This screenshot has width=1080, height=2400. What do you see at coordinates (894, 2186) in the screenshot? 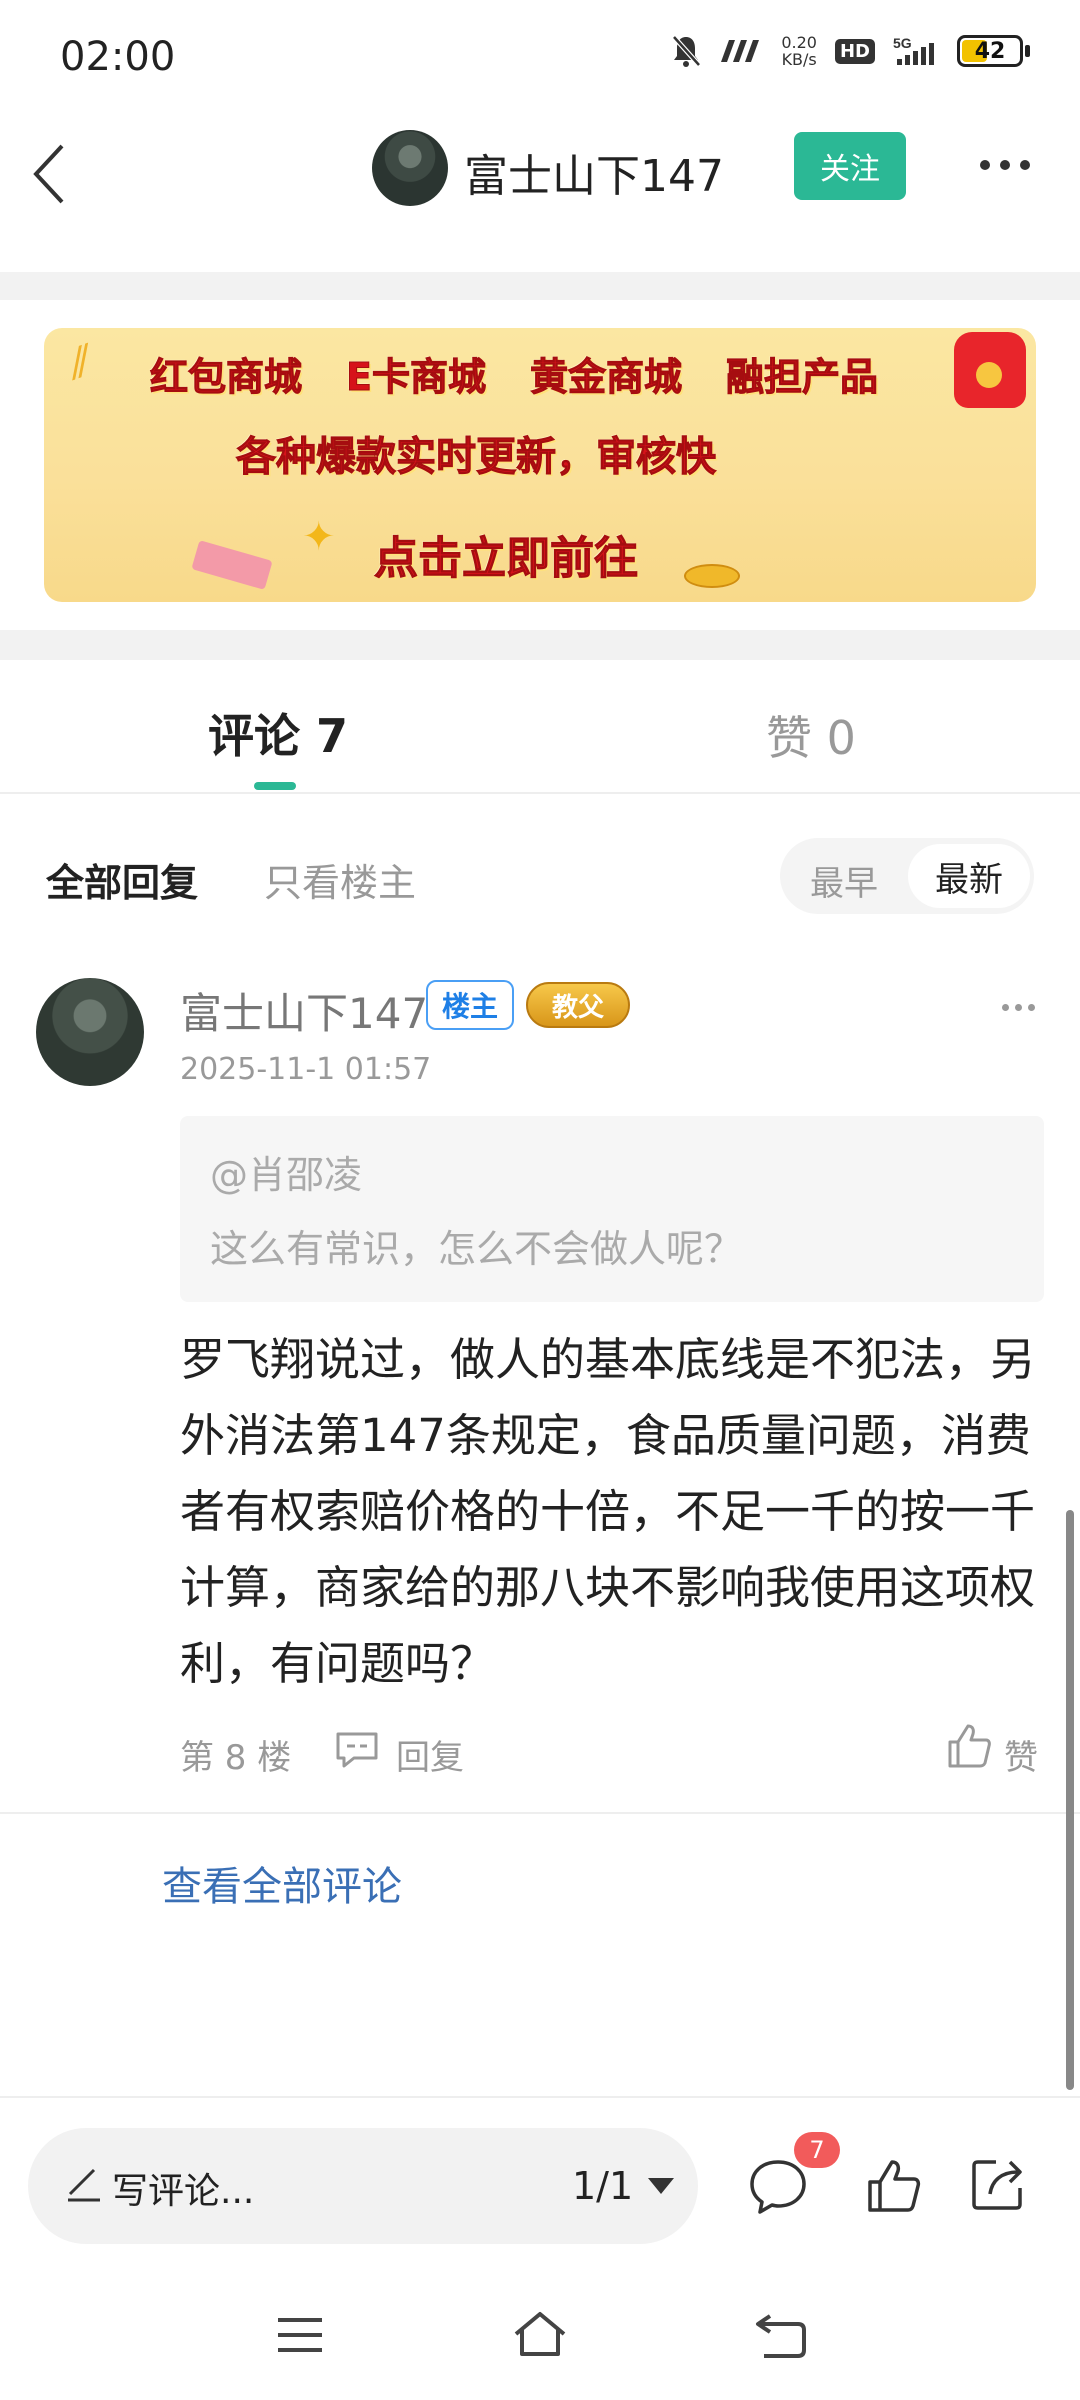
I see `thumbs-up-toolbar-icon` at bounding box center [894, 2186].